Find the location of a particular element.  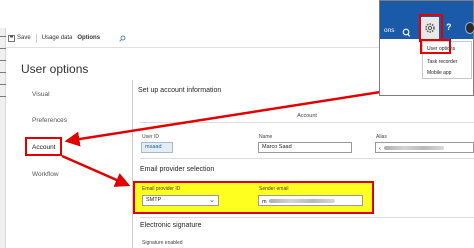

account-fieldgroup-header: Account is located at coordinates (307, 118).